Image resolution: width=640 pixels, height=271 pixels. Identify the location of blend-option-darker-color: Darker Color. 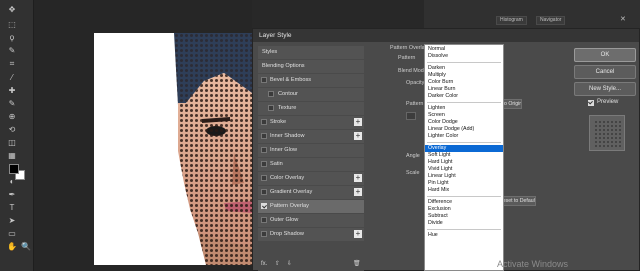
(464, 96).